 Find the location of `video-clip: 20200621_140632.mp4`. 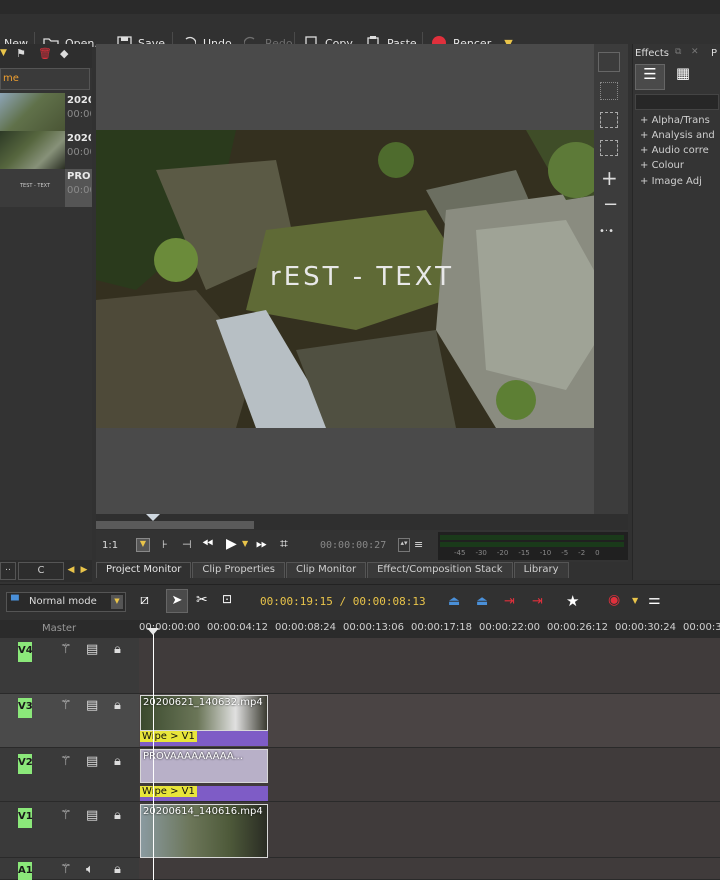

video-clip: 20200621_140632.mp4 is located at coordinates (204, 713).